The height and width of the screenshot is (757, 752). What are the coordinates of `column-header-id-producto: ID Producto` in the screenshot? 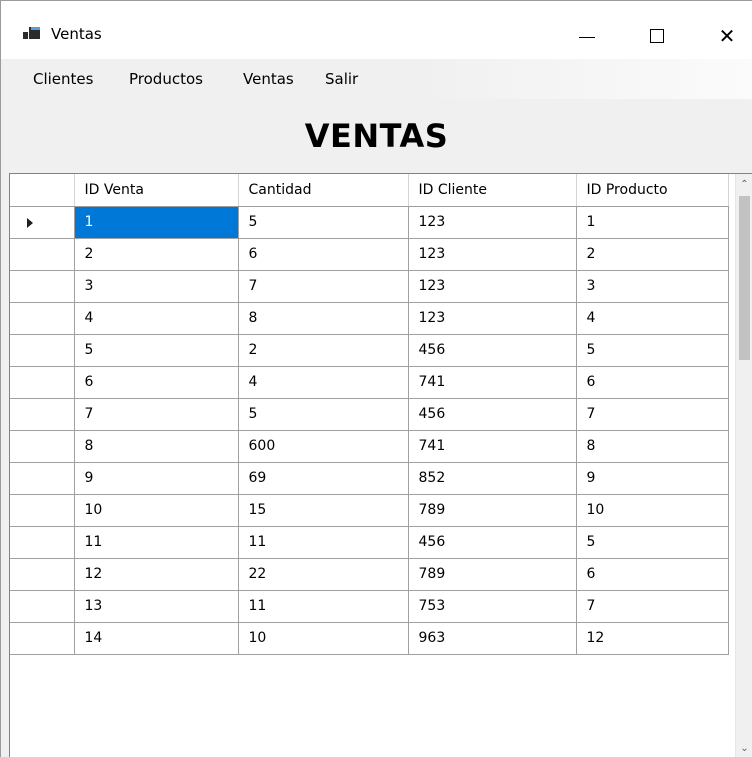 It's located at (652, 190).